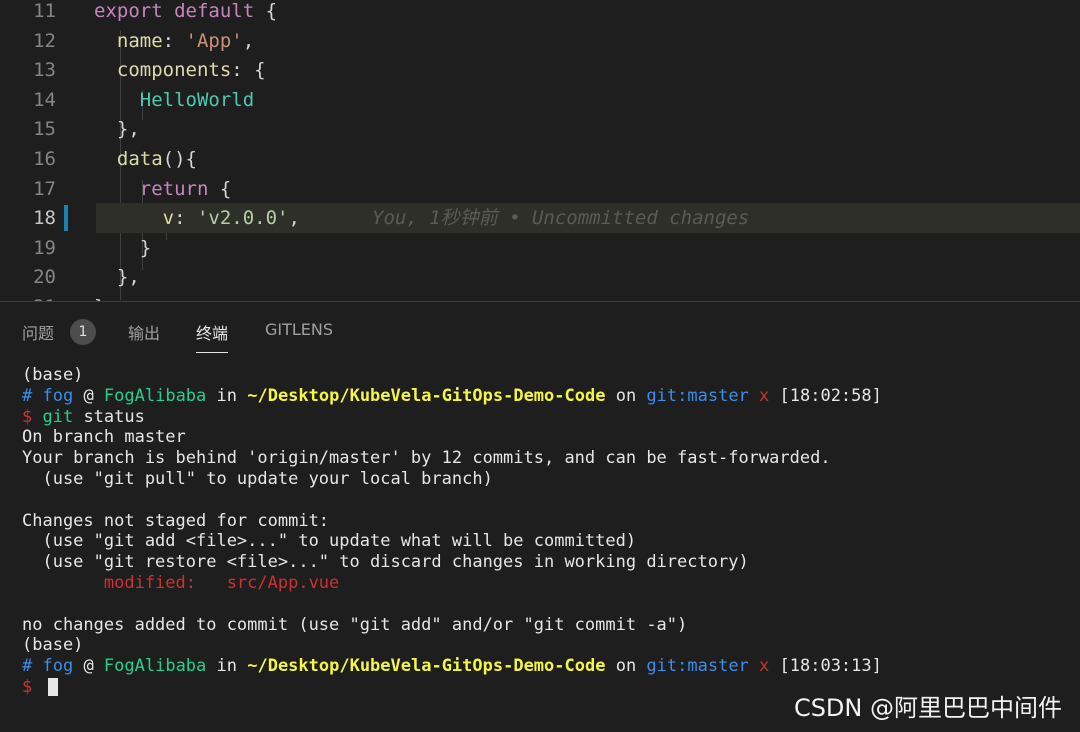  Describe the element at coordinates (540, 13) in the screenshot. I see `code-line: 11 export default {` at that location.